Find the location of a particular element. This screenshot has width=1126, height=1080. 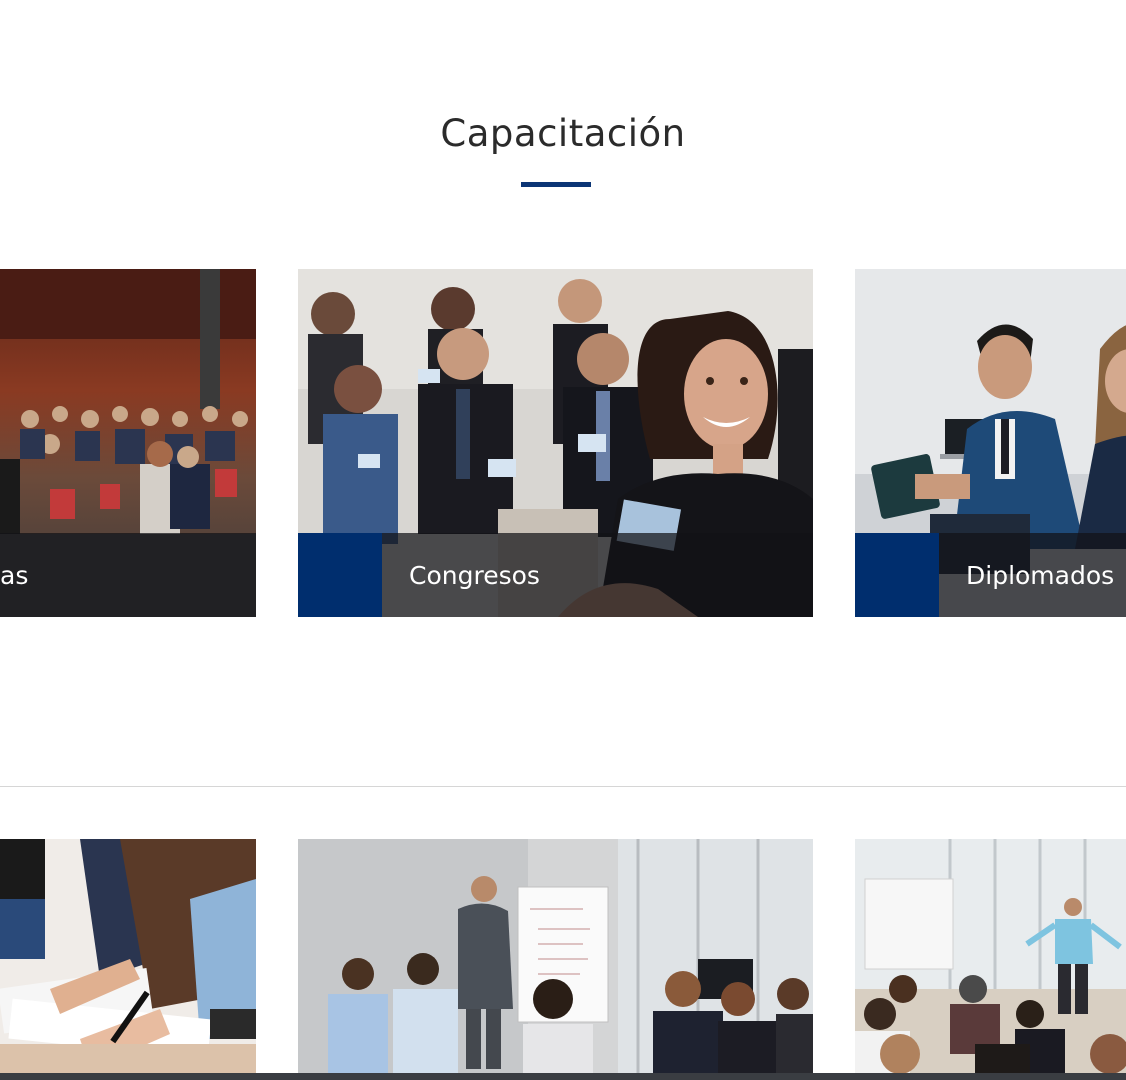

card-image-training-room is located at coordinates (990, 959).